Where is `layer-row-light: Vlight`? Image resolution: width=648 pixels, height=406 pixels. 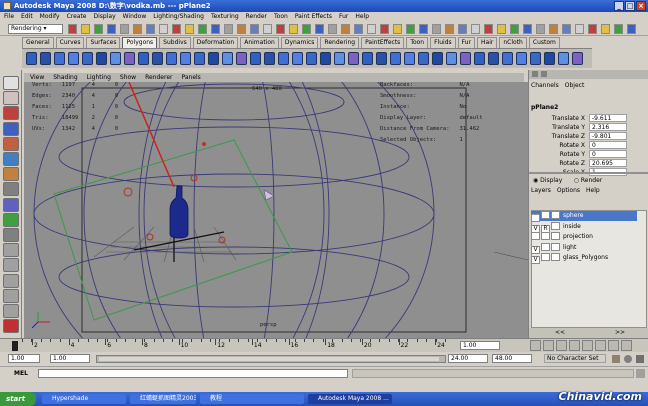 layer-row-light: Vlight is located at coordinates (584, 248).